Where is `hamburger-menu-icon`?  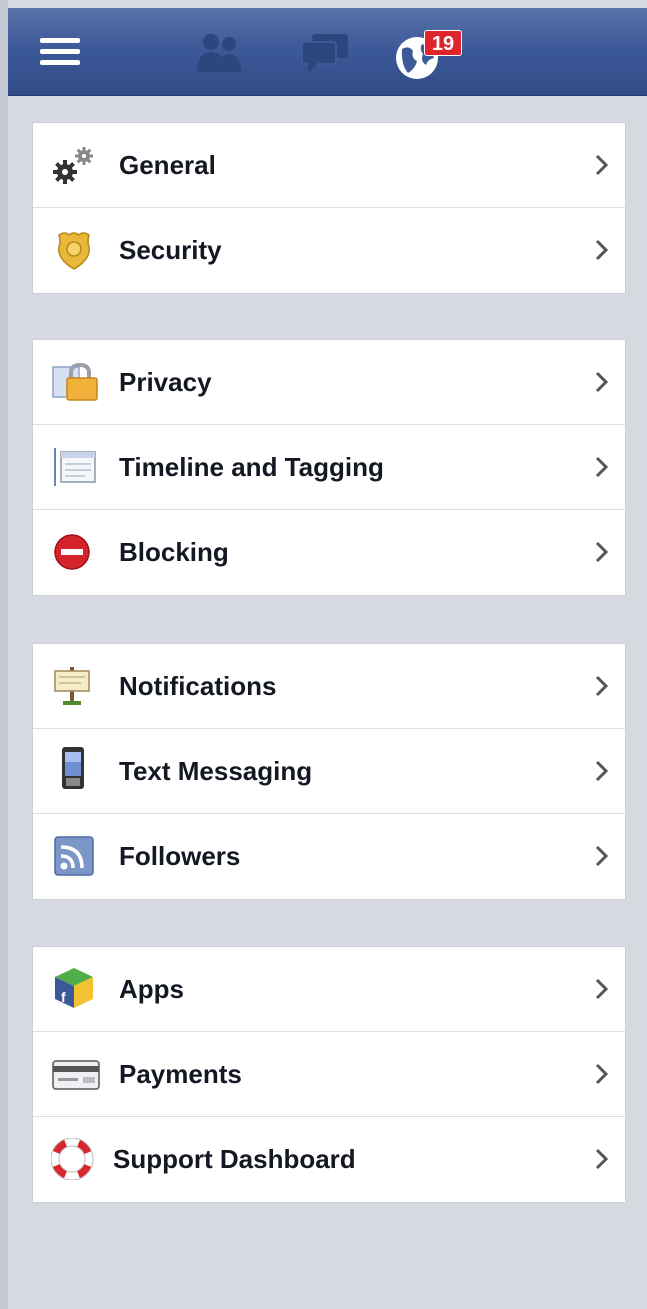 hamburger-menu-icon is located at coordinates (60, 53).